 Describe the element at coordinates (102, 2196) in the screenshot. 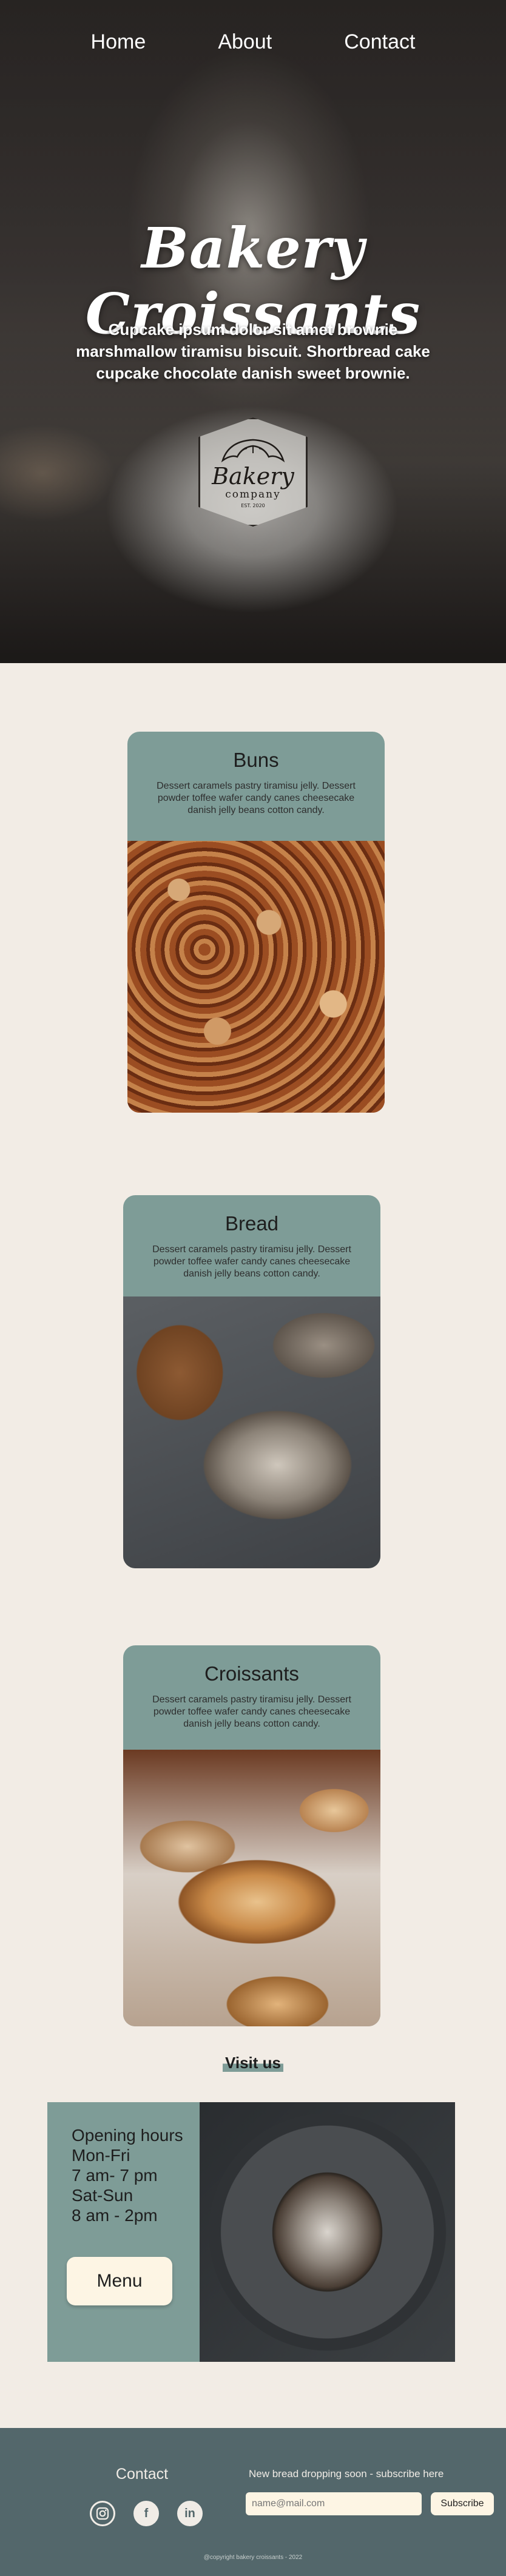

I see `hours-line: Sat-Sun` at that location.